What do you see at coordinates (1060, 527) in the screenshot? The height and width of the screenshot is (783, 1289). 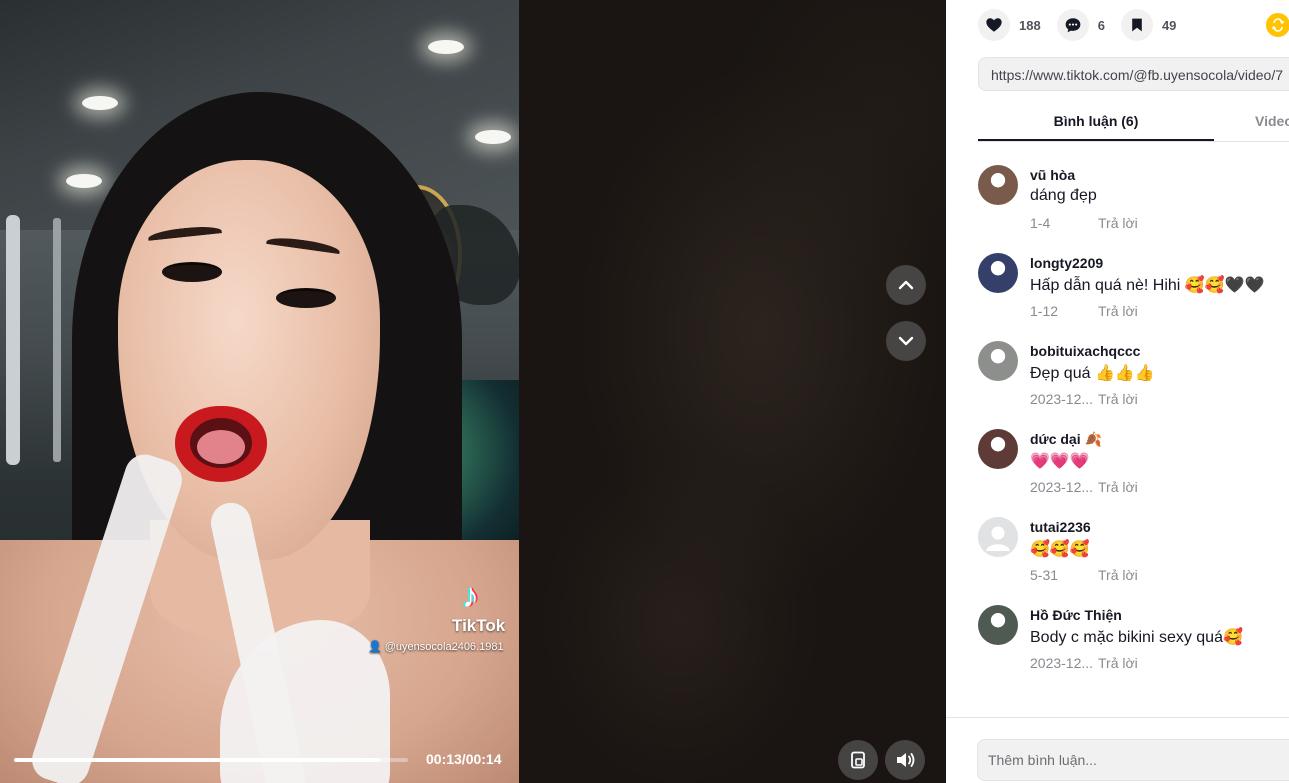 I see `comment-username: tutai2236` at bounding box center [1060, 527].